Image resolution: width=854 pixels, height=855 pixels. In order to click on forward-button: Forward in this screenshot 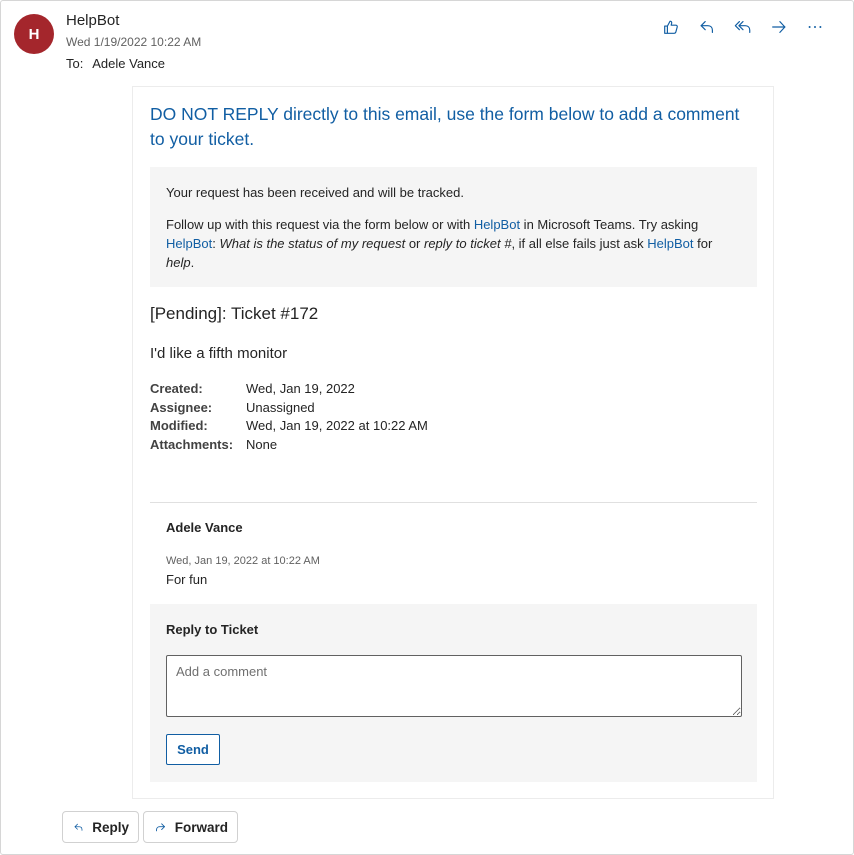, I will do `click(190, 827)`.